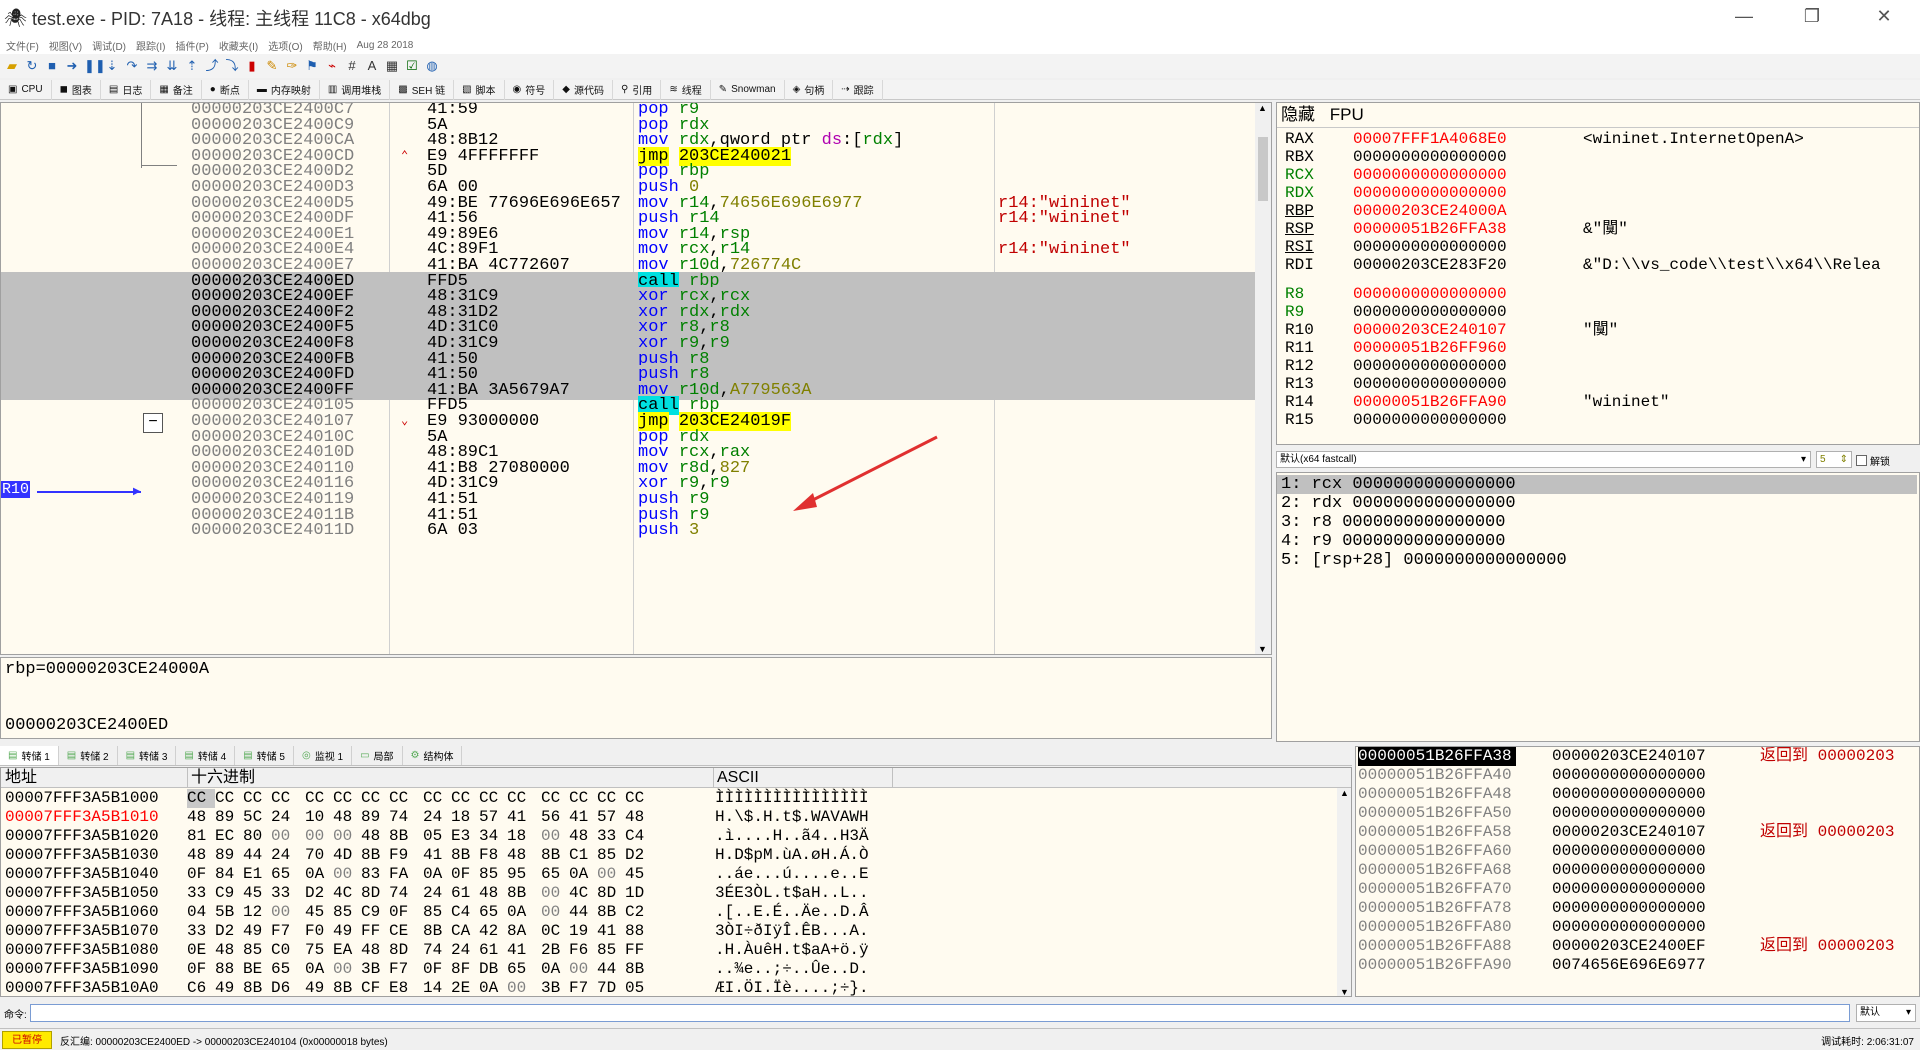 The width and height of the screenshot is (1920, 1050). Describe the element at coordinates (493, 836) in the screenshot. I see `hex-byte: 34` at that location.